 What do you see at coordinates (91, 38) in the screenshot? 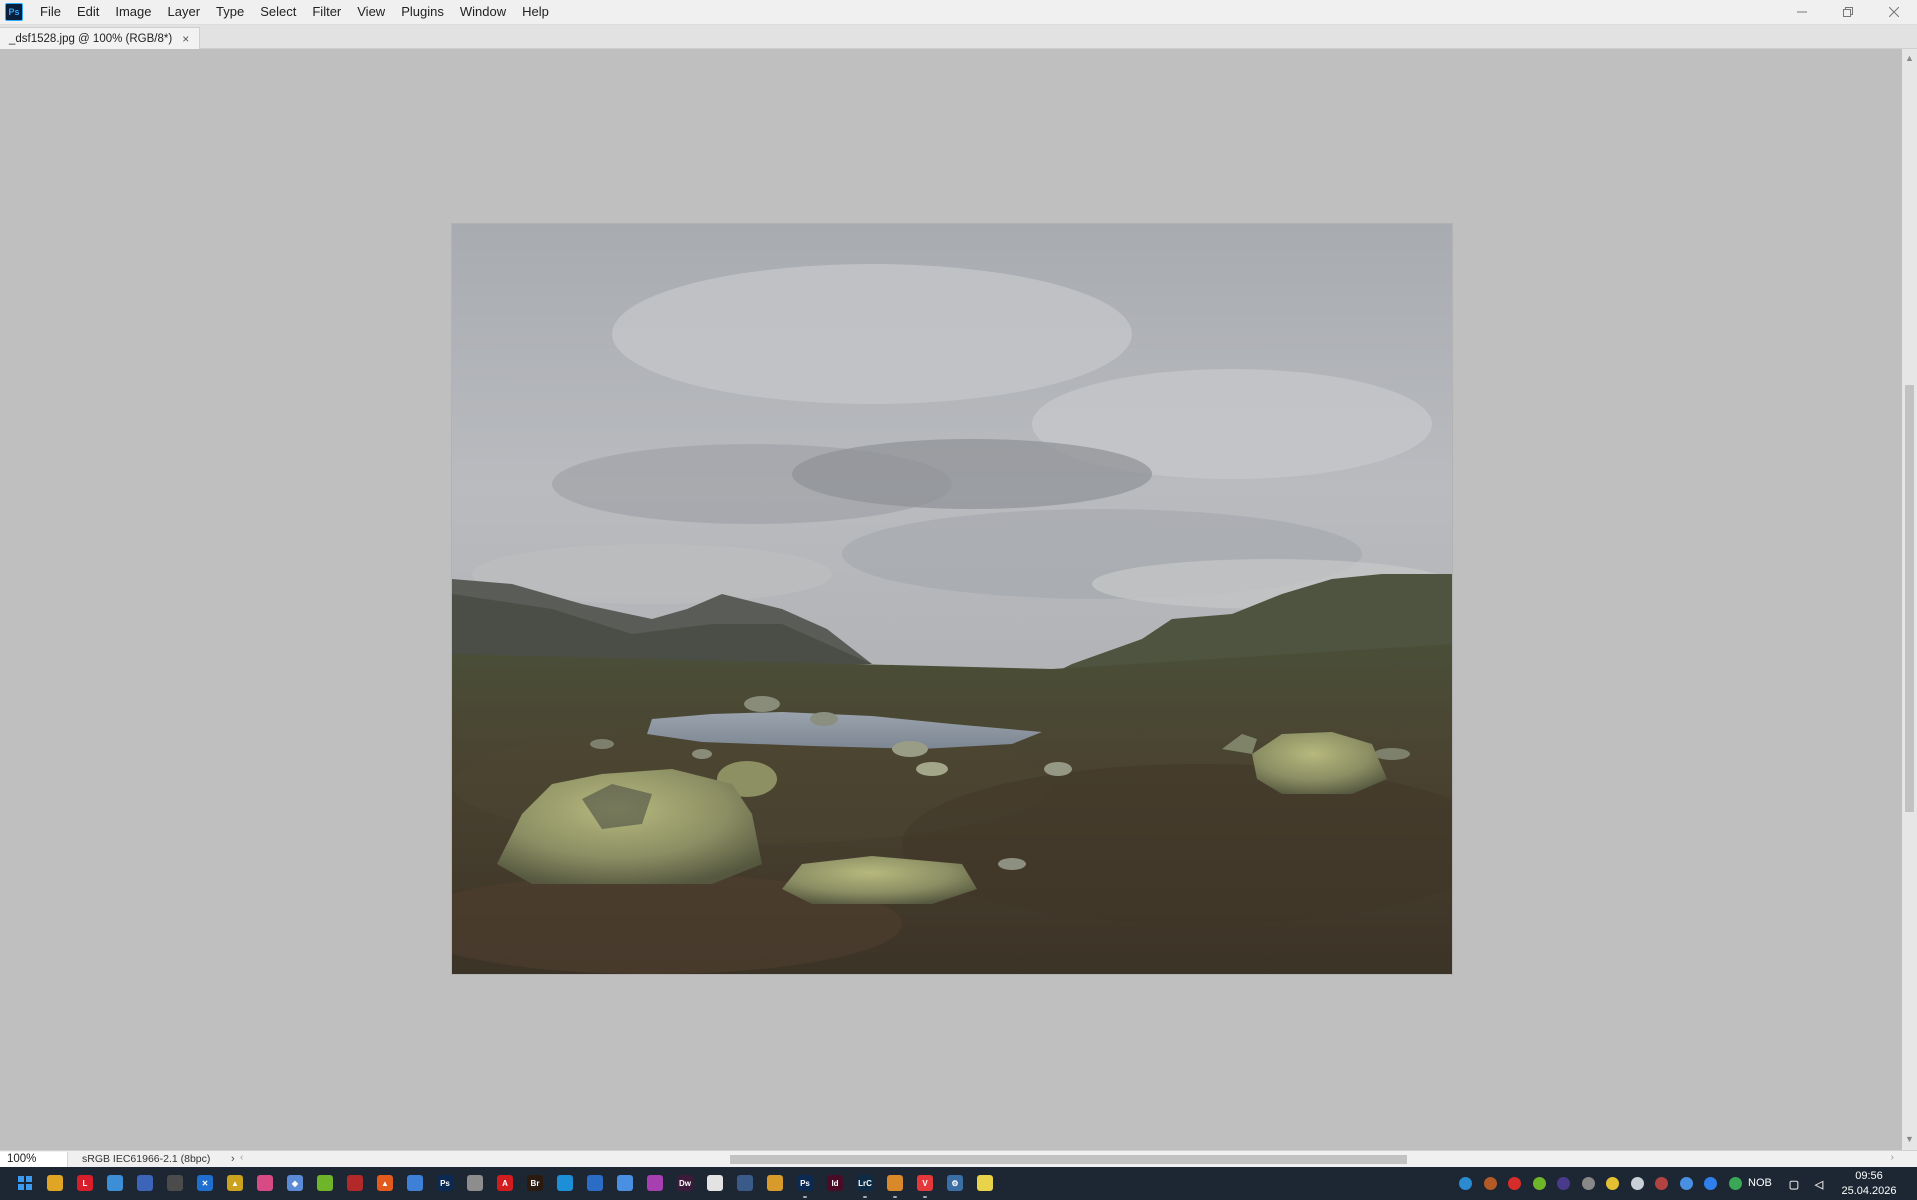
I see `document-tab-title: _dsf1528.jpg @ 100% (RGB/8*)` at bounding box center [91, 38].